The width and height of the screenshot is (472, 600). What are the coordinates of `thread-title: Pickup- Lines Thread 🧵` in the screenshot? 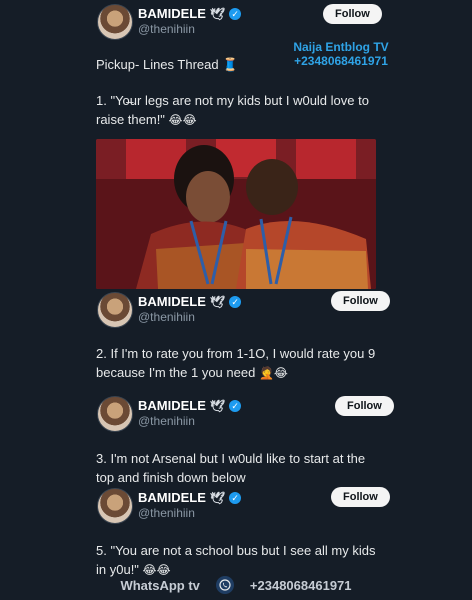 It's located at (246, 64).